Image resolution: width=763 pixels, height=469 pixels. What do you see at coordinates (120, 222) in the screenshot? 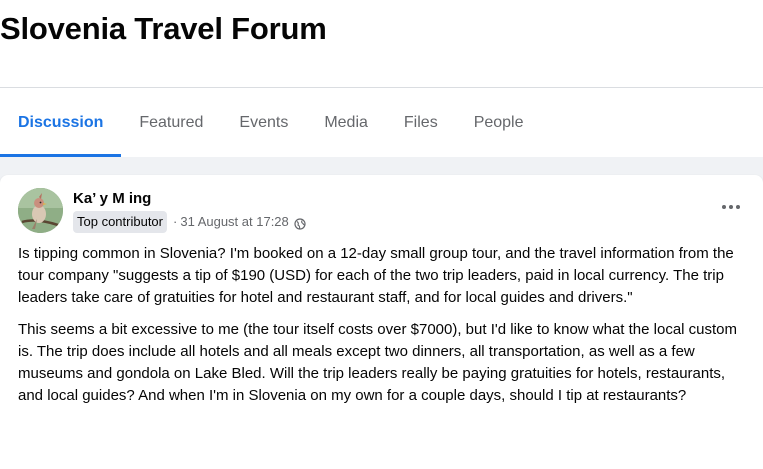
I see `top-contributor-badge: Top contributor` at bounding box center [120, 222].